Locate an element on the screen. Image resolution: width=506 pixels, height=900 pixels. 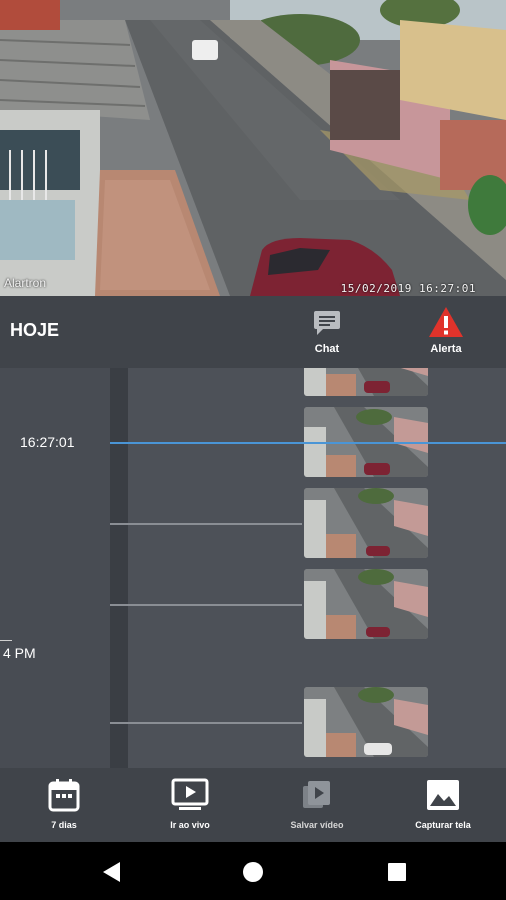
capture-screen-button: Capturar tela is located at coordinates (443, 804).